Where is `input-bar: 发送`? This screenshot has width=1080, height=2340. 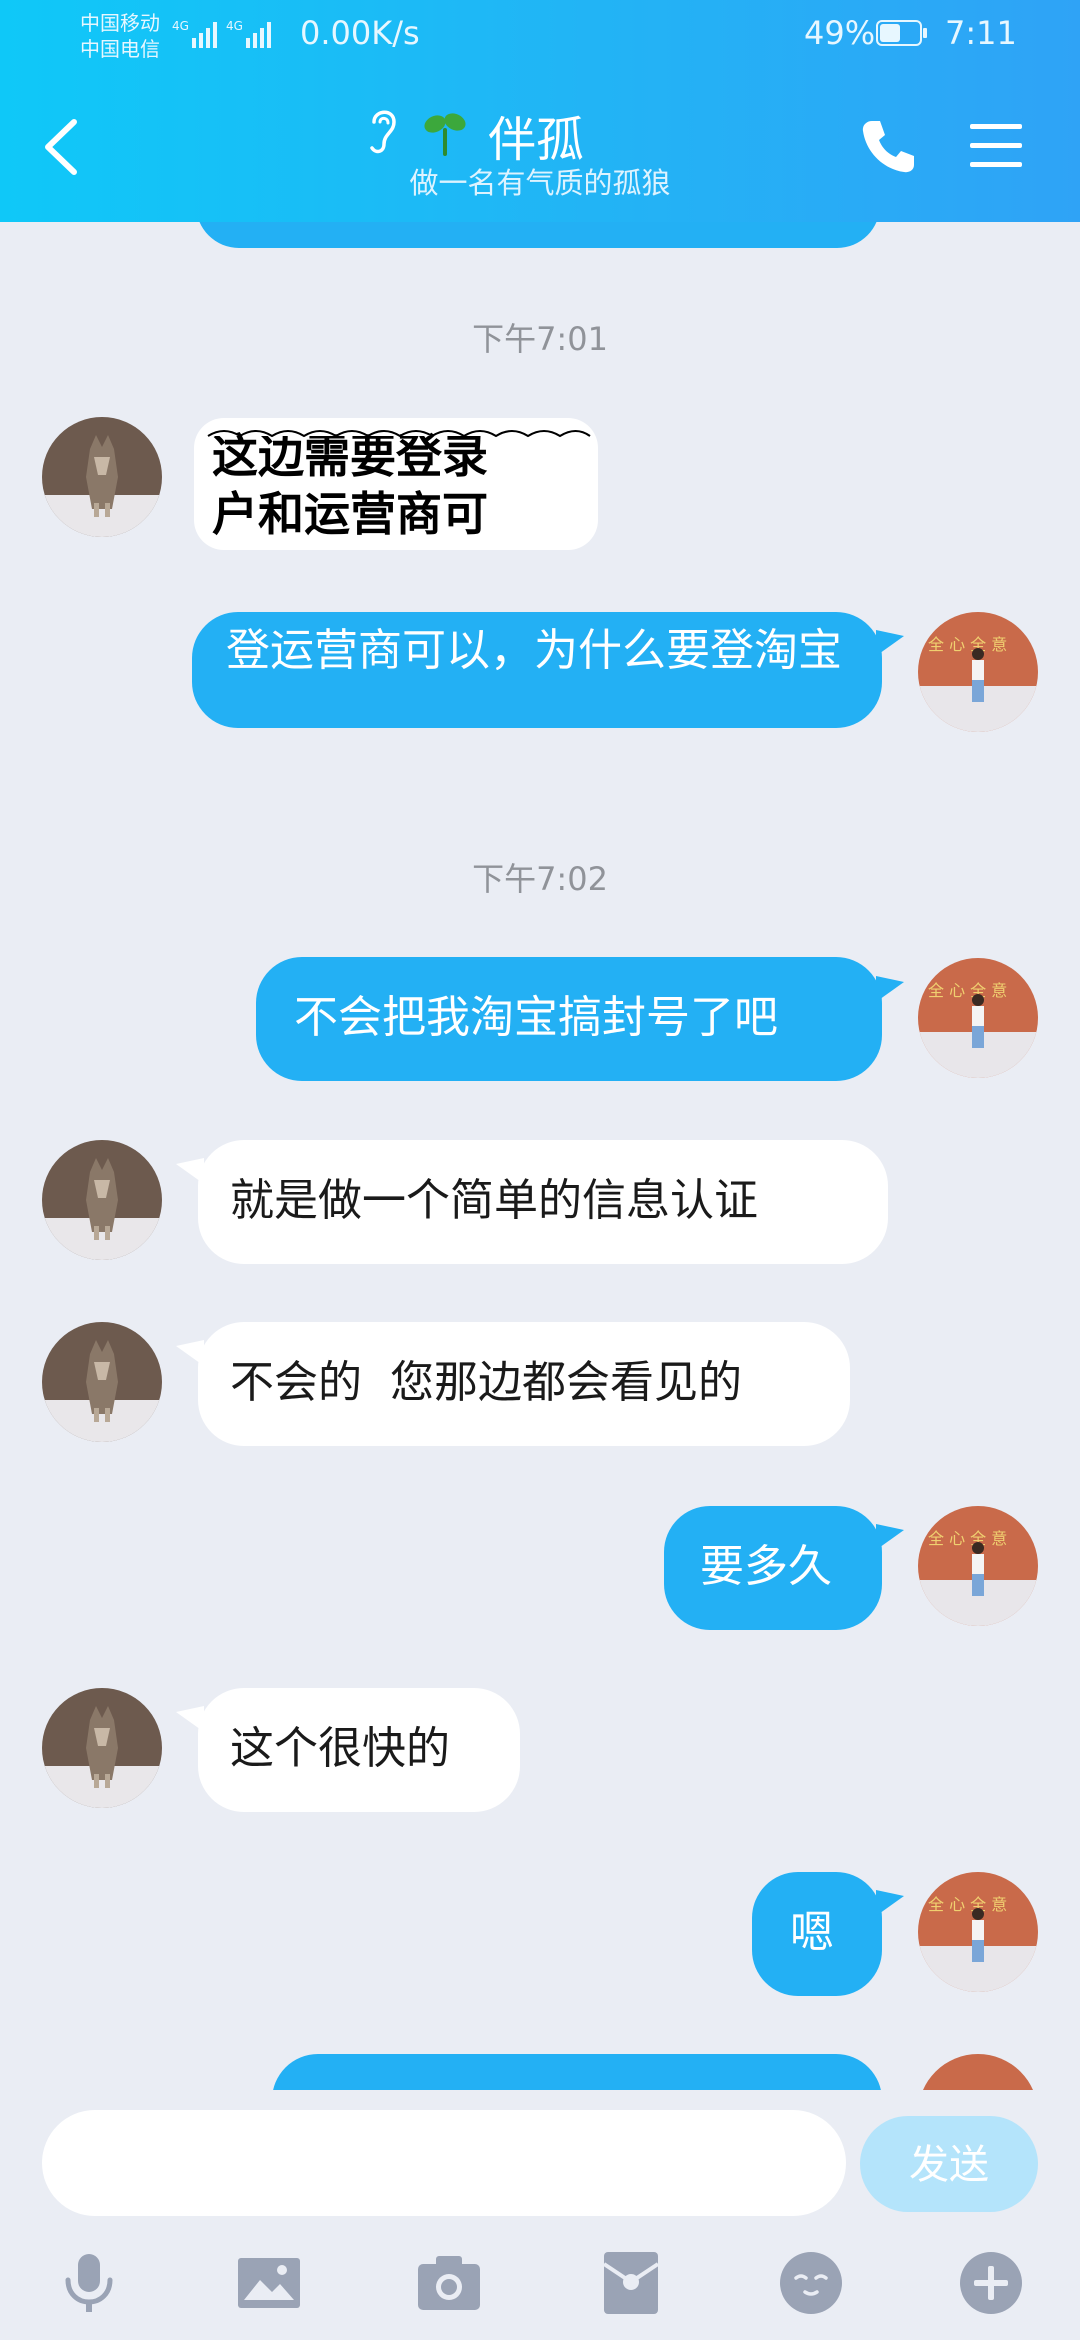
input-bar: 发送 is located at coordinates (540, 2215).